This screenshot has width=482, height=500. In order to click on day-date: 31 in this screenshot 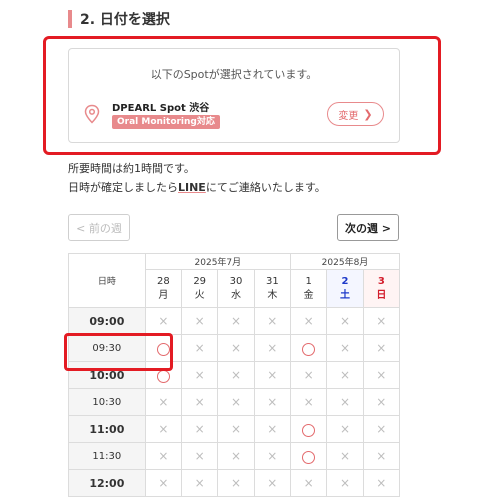, I will do `click(272, 281)`.